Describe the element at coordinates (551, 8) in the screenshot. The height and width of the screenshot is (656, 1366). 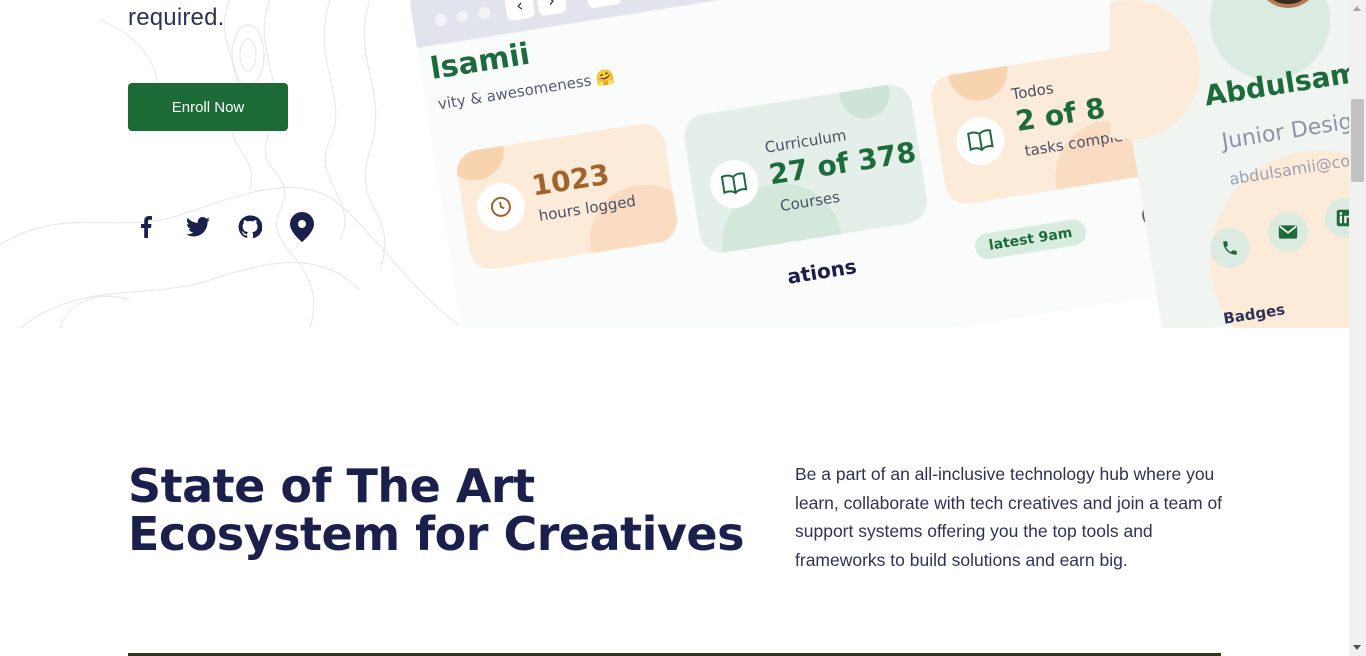
I see `forward-arrow-icon: ›` at that location.